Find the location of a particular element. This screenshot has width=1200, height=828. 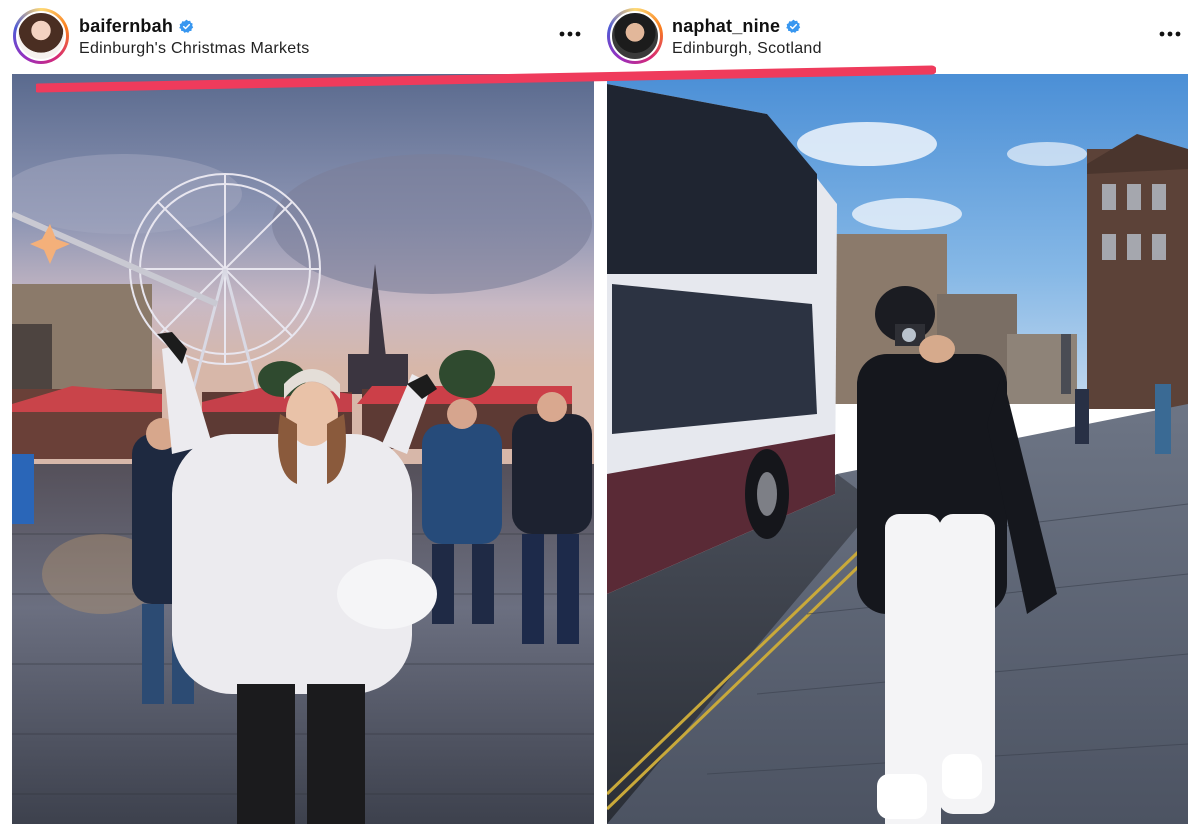

username-link: baifernbah is located at coordinates (126, 26).